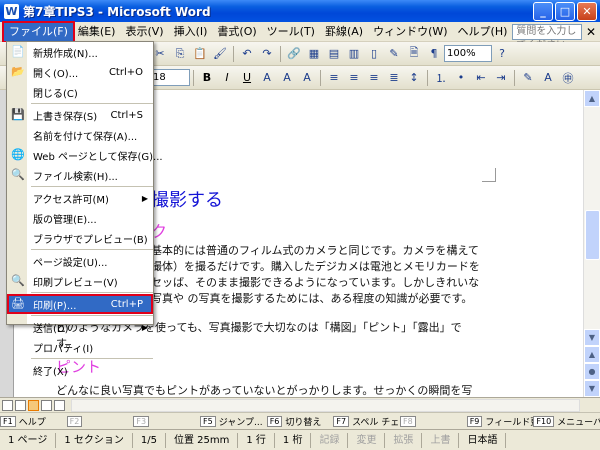 This screenshot has height=450, width=600. What do you see at coordinates (92, 358) in the screenshot?
I see `menu-separator` at bounding box center [92, 358].